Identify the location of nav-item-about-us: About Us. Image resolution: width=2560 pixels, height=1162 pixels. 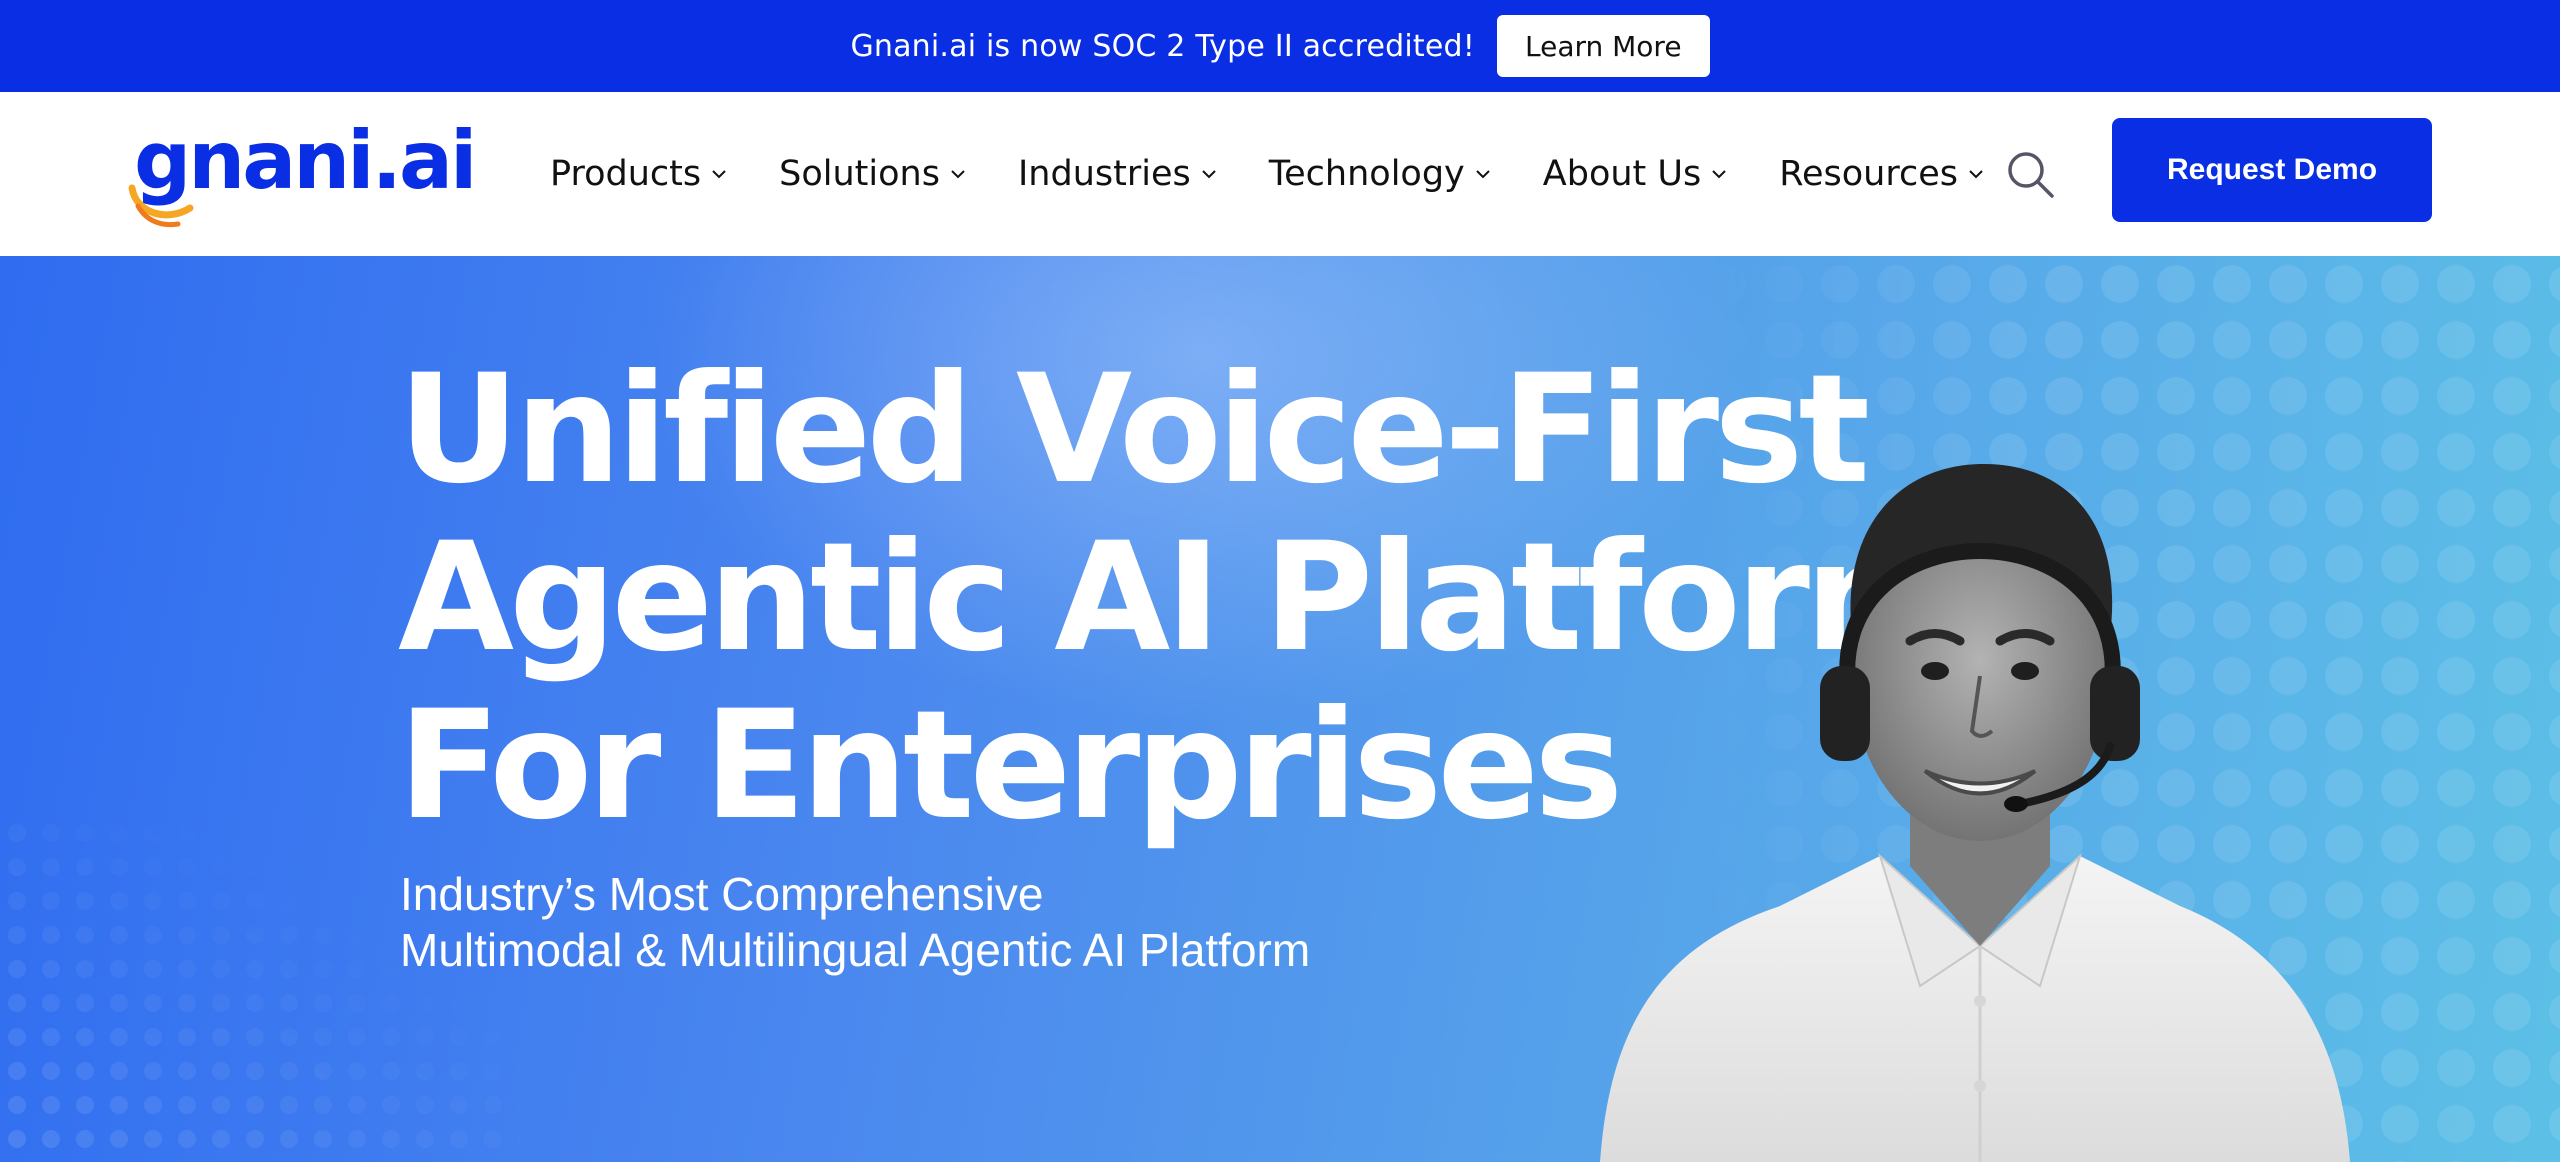
(1635, 174).